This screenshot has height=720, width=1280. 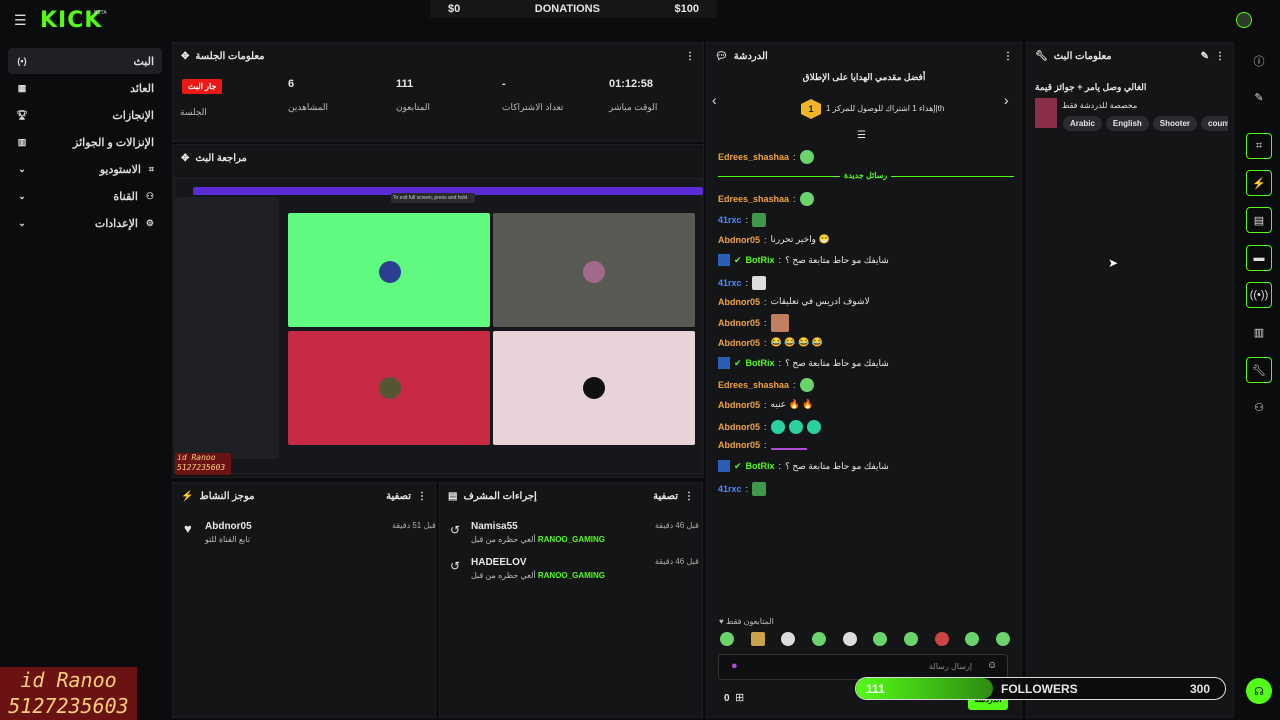 I want to click on tag: English, so click(x=1127, y=123).